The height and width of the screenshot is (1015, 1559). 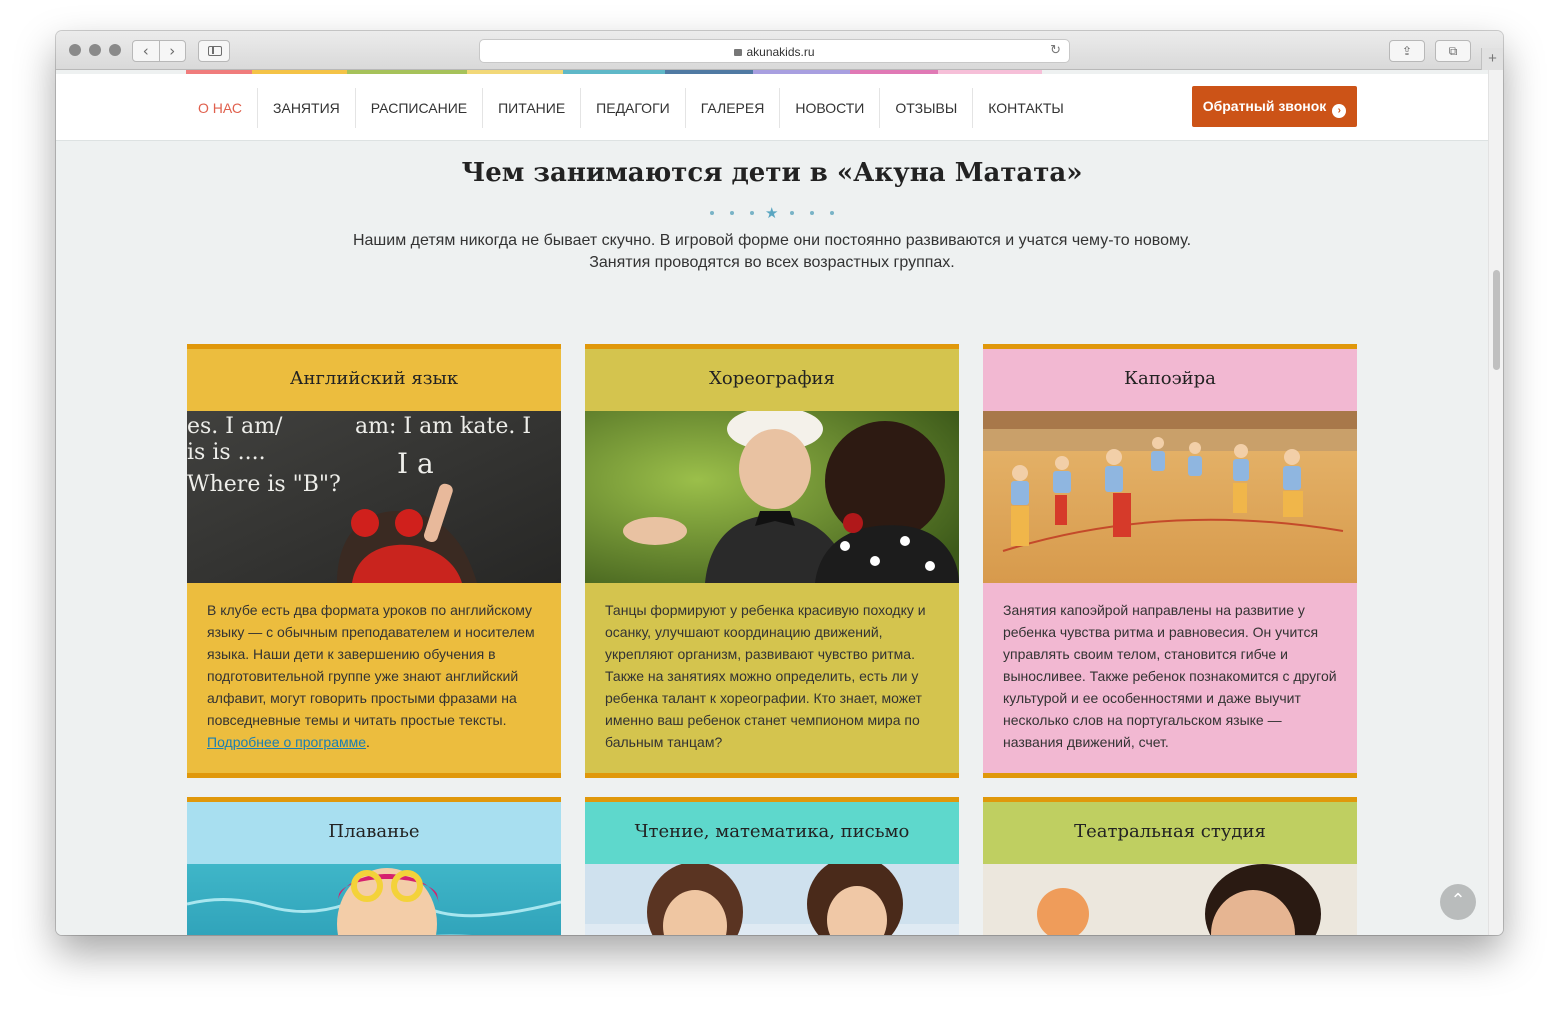 What do you see at coordinates (1170, 378) in the screenshot?
I see `card-title: Капоэйра` at bounding box center [1170, 378].